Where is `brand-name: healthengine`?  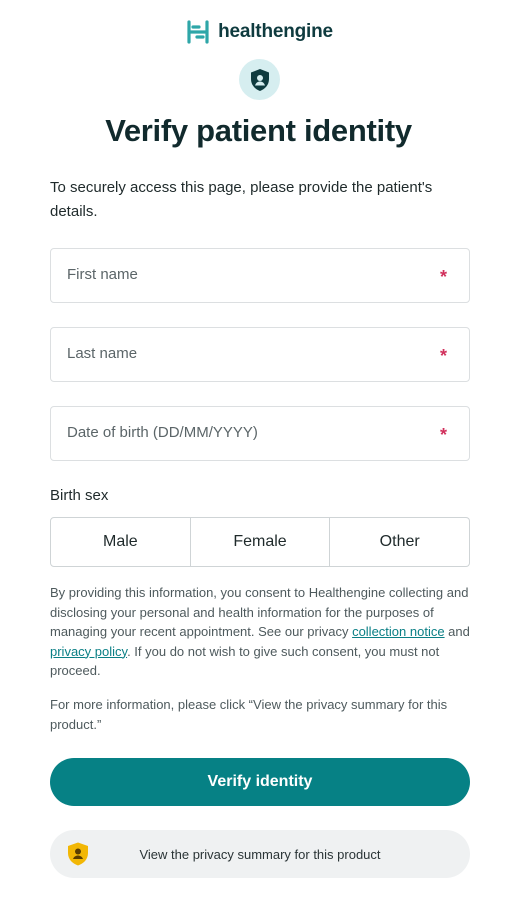 brand-name: healthengine is located at coordinates (275, 31).